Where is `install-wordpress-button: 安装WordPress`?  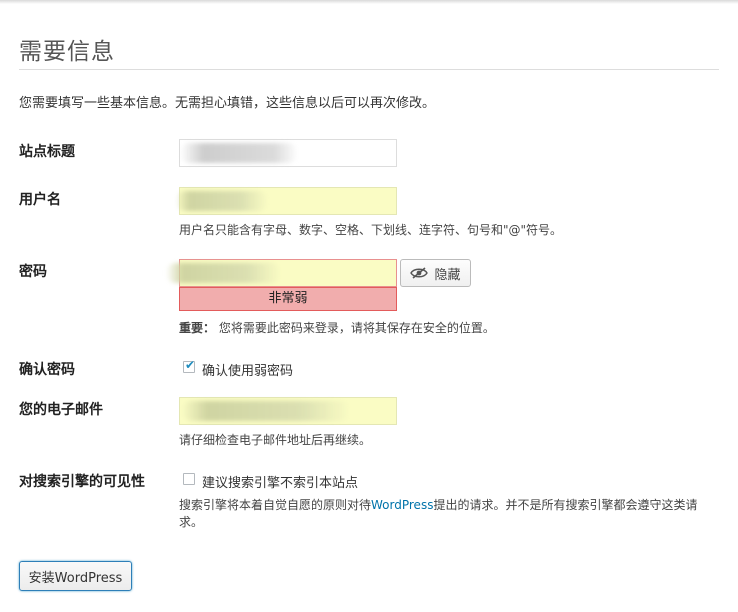 install-wordpress-button: 安装WordPress is located at coordinates (75, 576).